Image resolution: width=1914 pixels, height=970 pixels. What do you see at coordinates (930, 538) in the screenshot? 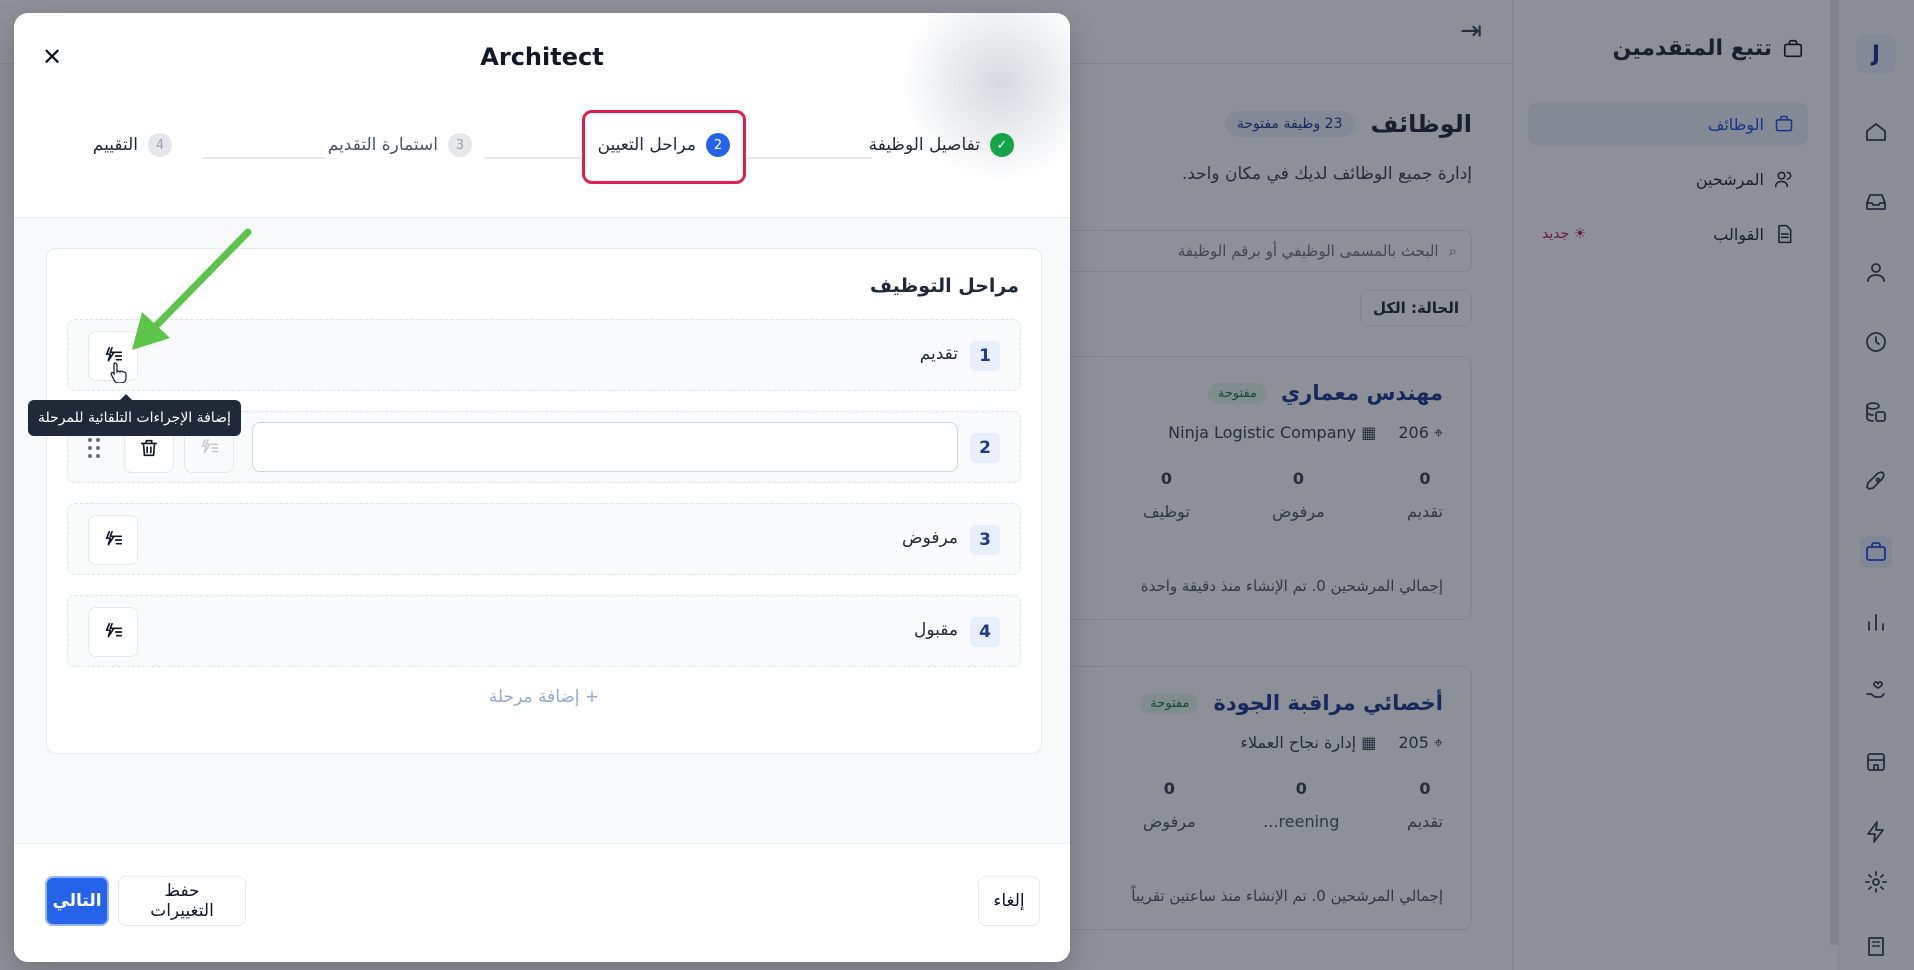
I see `stage-name: مرفوض` at bounding box center [930, 538].